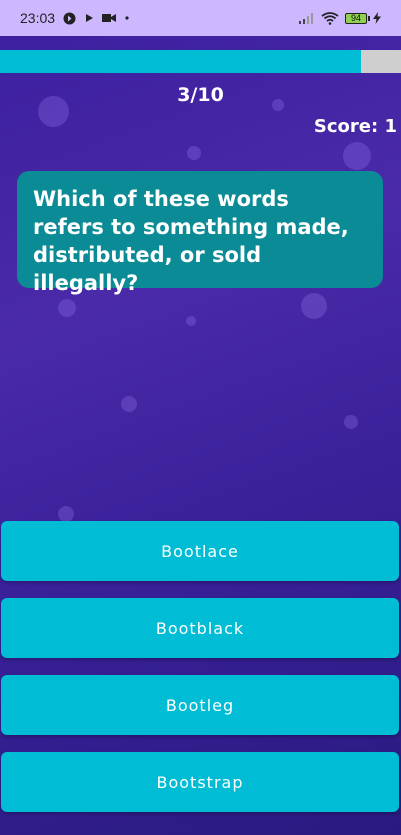 The image size is (401, 835). Describe the element at coordinates (200, 95) in the screenshot. I see `question-counter: 3/10` at that location.